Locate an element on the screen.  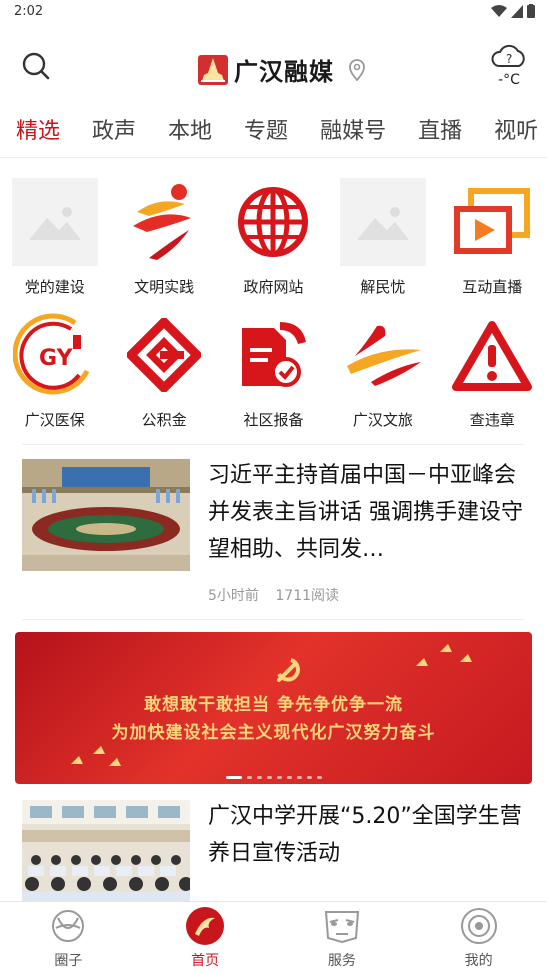
promo-banner: 敢想敢干敢担当 争先争优争一流 为加快建设社会主义现代化广汉努力奋斗 is located at coordinates (273, 708).